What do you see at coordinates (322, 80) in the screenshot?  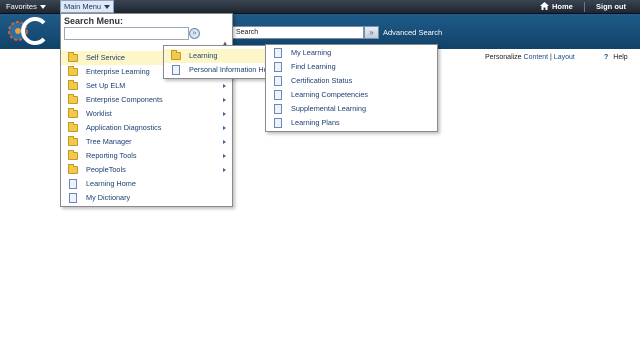 I see `menu-item-label: Certification Status` at bounding box center [322, 80].